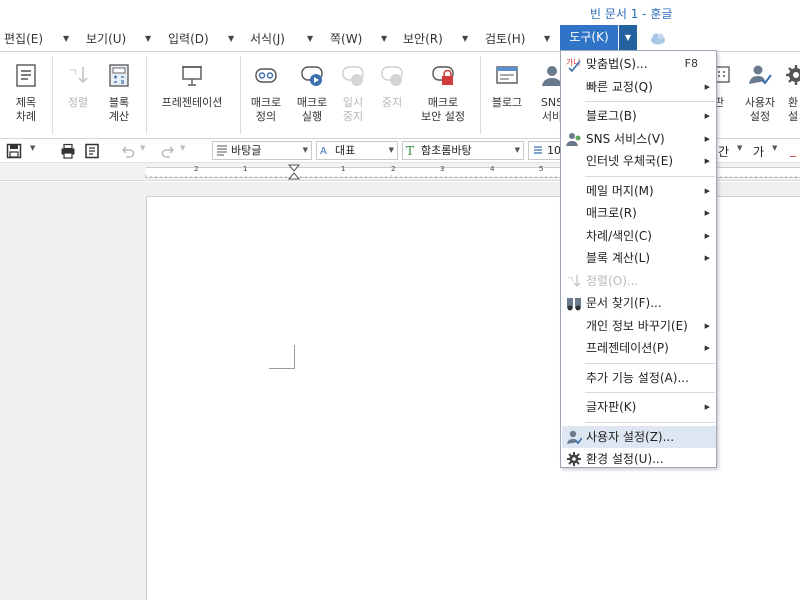 The image size is (800, 600). I want to click on save-icon, so click(14, 151).